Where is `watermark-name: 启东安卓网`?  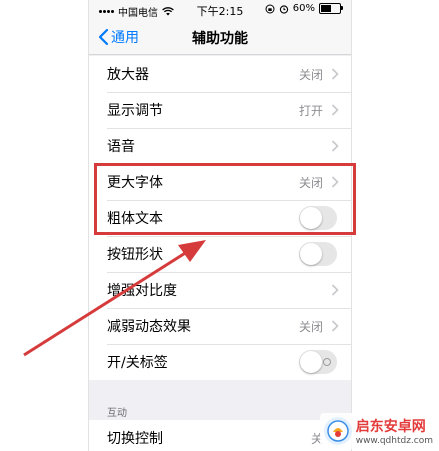
watermark-name: 启东安卓网 is located at coordinates (390, 427).